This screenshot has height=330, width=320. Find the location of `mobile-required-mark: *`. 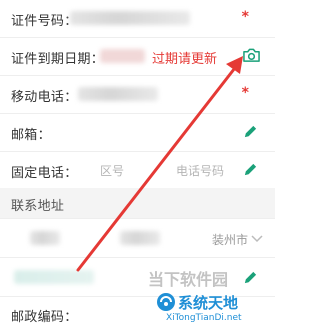

mobile-required-mark: * is located at coordinates (245, 93).